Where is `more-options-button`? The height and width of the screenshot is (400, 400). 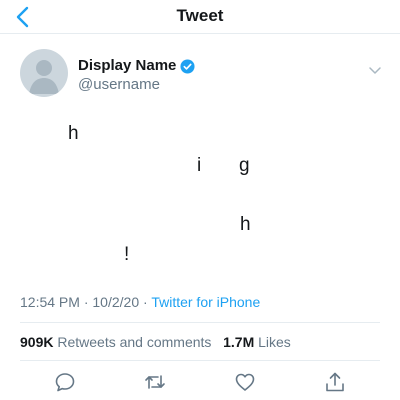
more-options-button is located at coordinates (375, 70).